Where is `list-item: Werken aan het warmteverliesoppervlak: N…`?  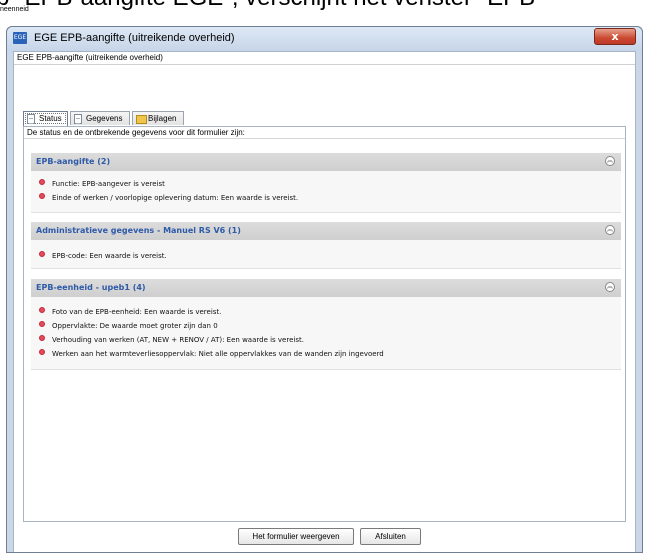 list-item: Werken aan het warmteverliesoppervlak: N… is located at coordinates (211, 353).